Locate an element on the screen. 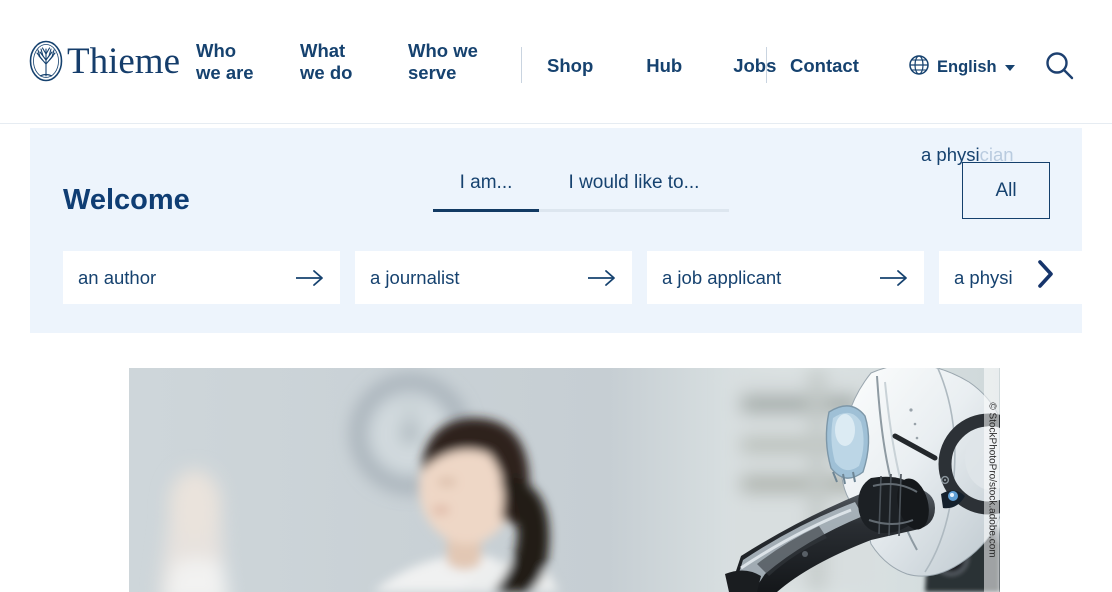 The image size is (1112, 592). globe-icon is located at coordinates (919, 67).